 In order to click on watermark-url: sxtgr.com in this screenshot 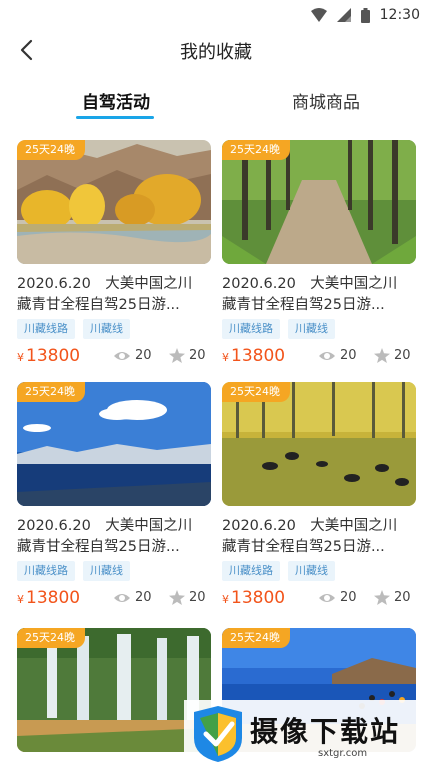, I will do `click(343, 753)`.